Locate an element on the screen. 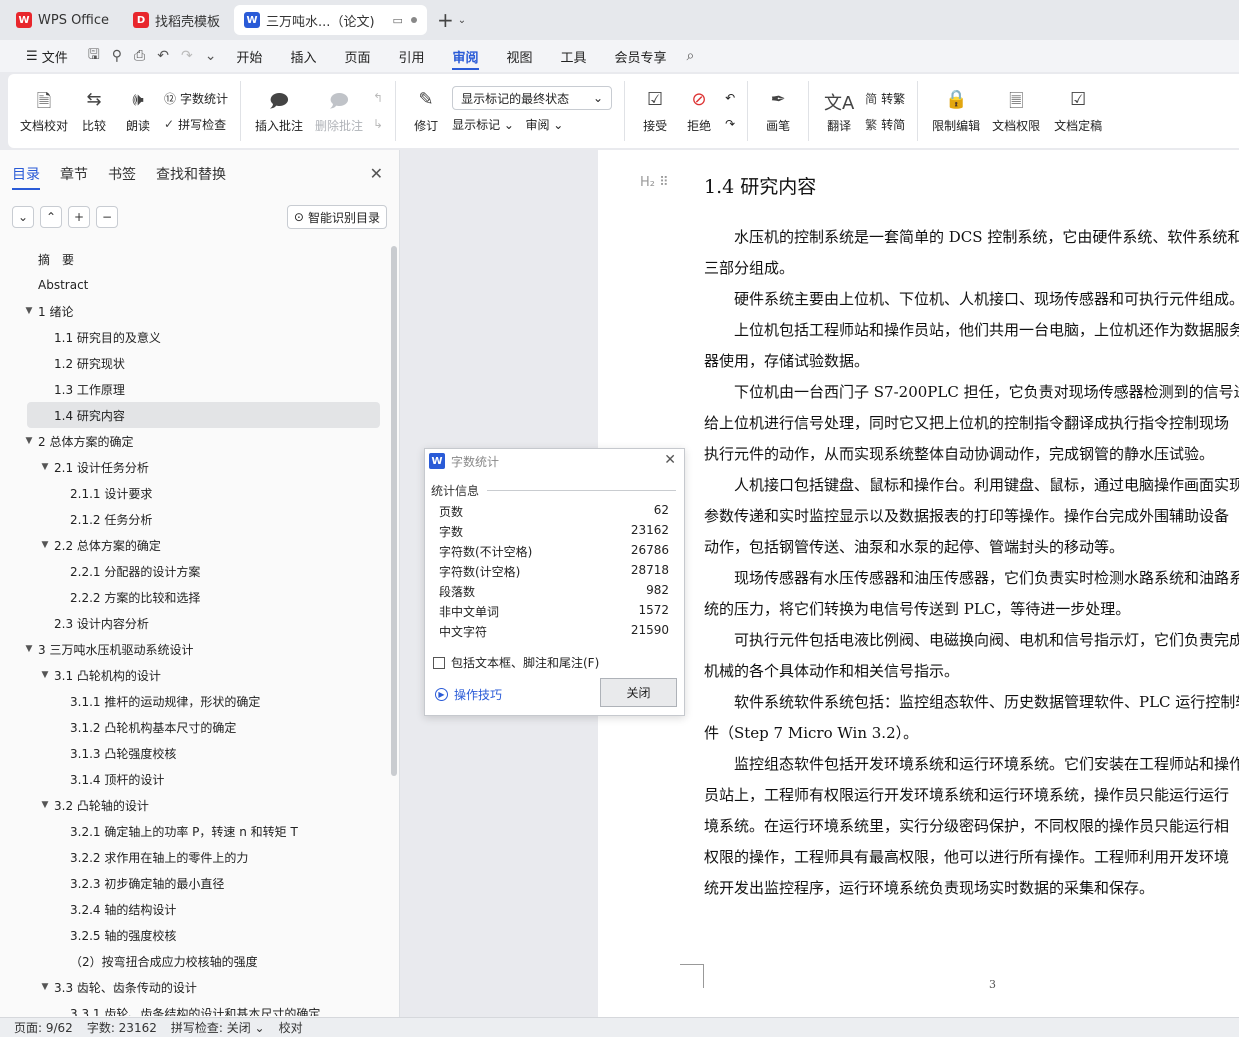  accept-button: ☑ 接受 is located at coordinates (655, 111).